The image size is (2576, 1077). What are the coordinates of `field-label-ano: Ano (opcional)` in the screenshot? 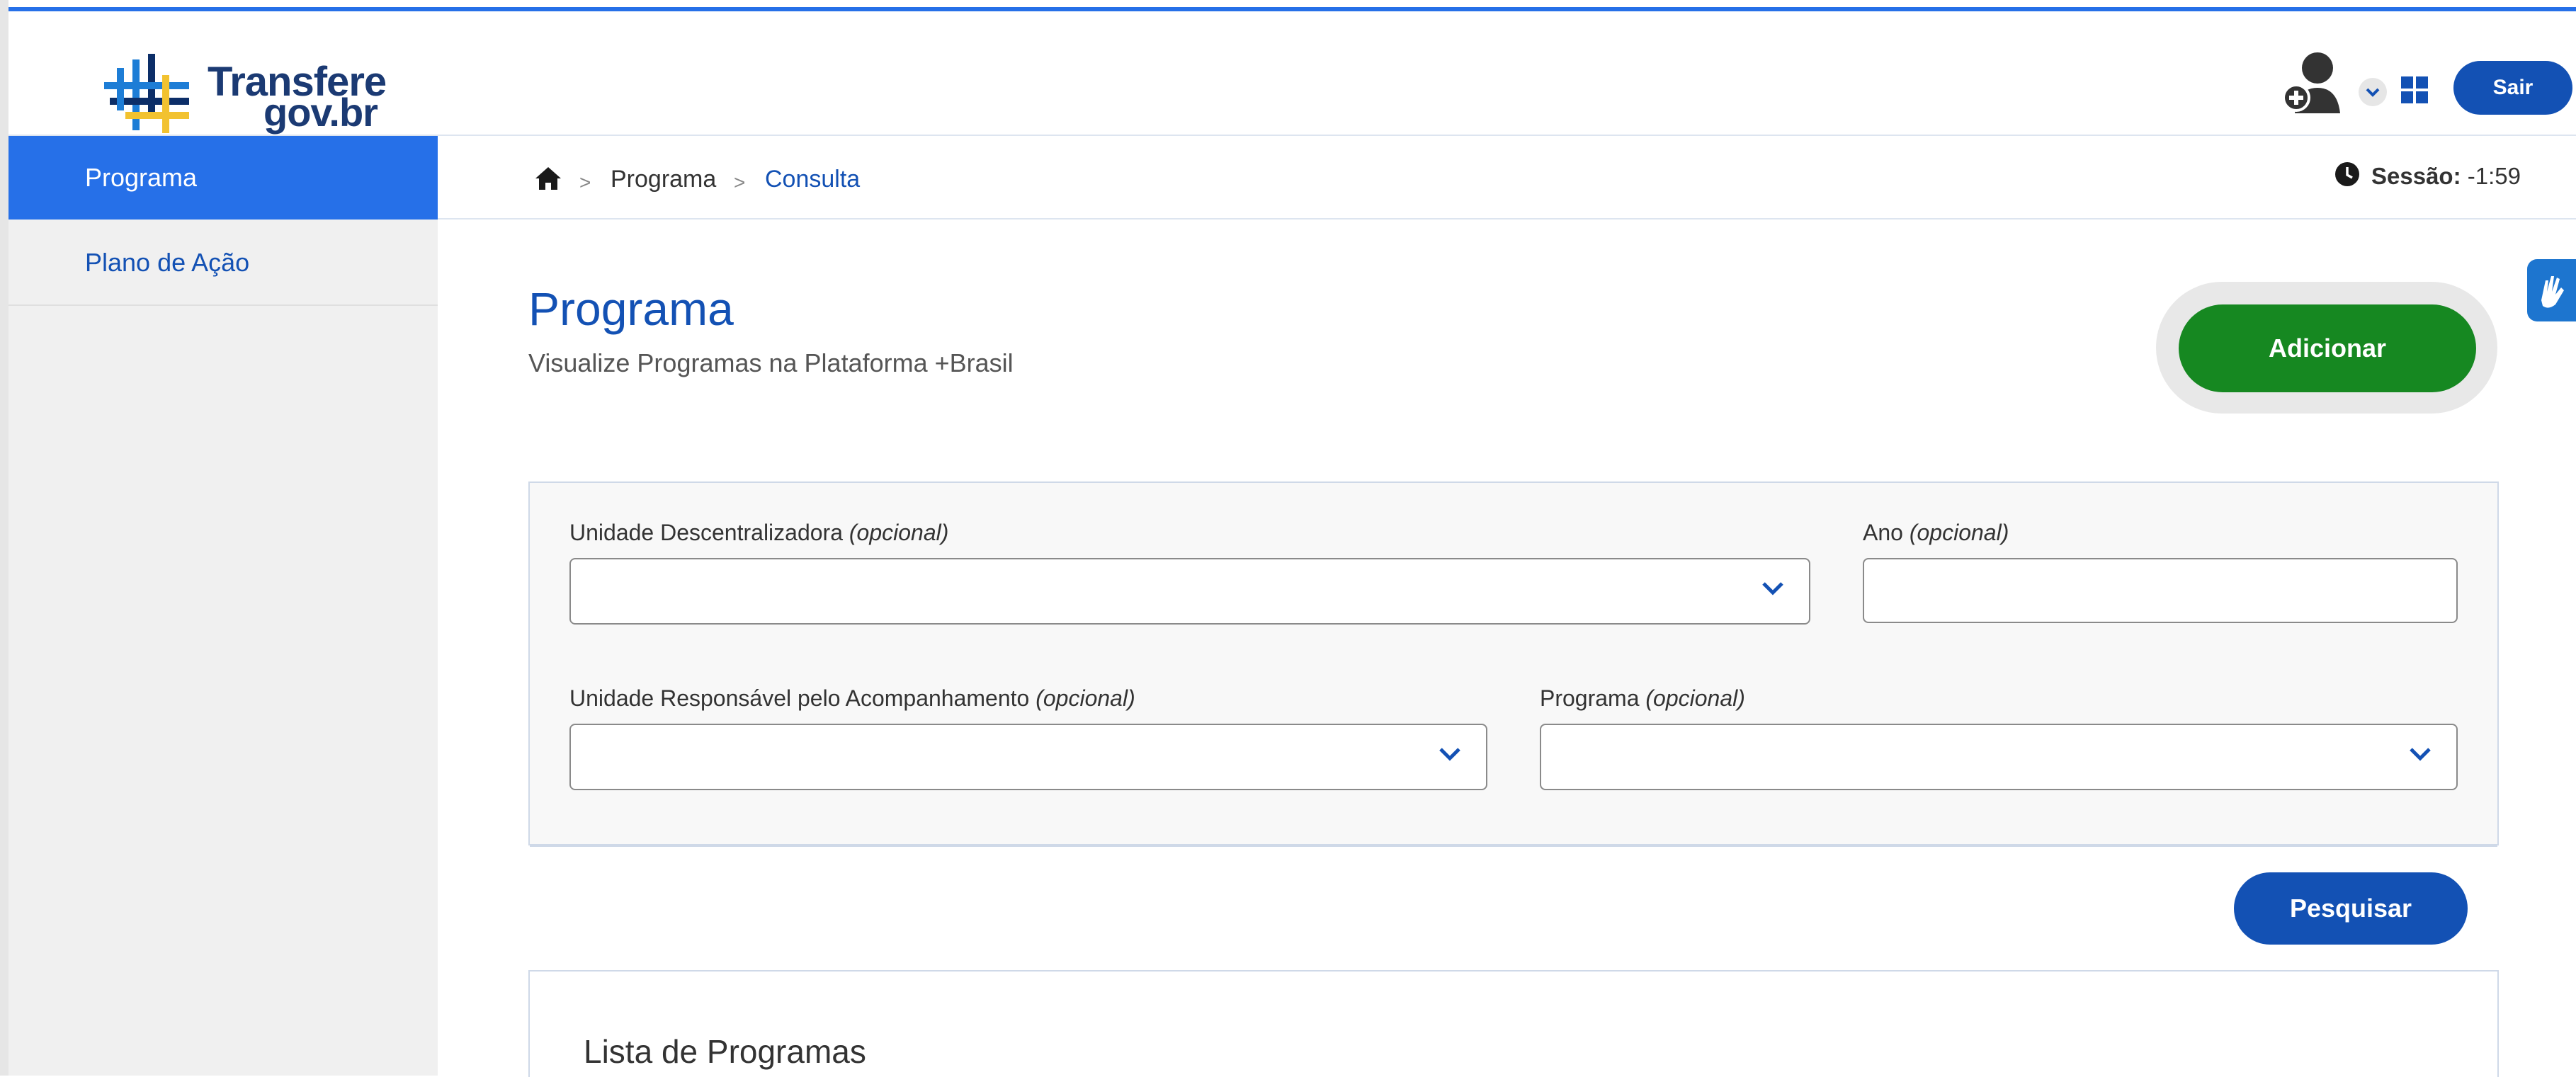 It's located at (1936, 533).